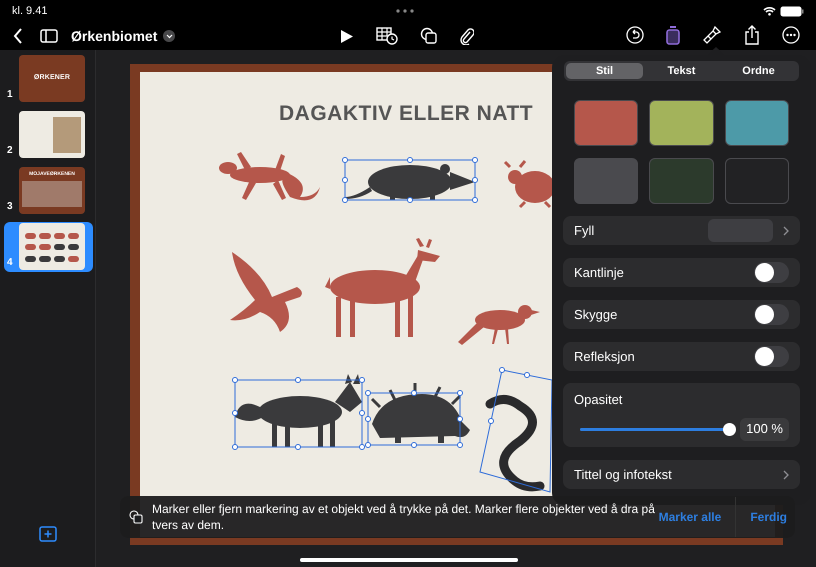  What do you see at coordinates (30, 11) in the screenshot?
I see `status-time: kl. 9.41` at bounding box center [30, 11].